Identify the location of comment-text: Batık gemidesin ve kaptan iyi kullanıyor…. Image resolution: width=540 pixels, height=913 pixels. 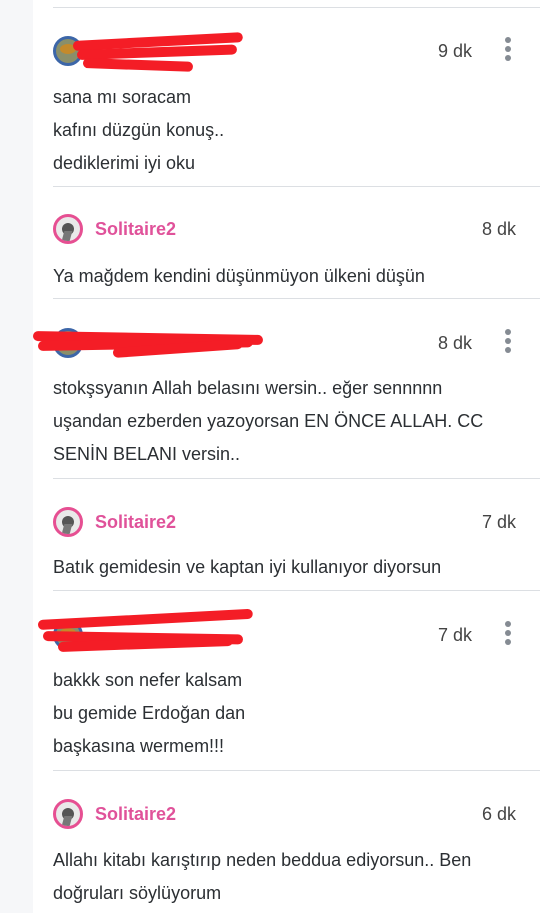
(247, 567).